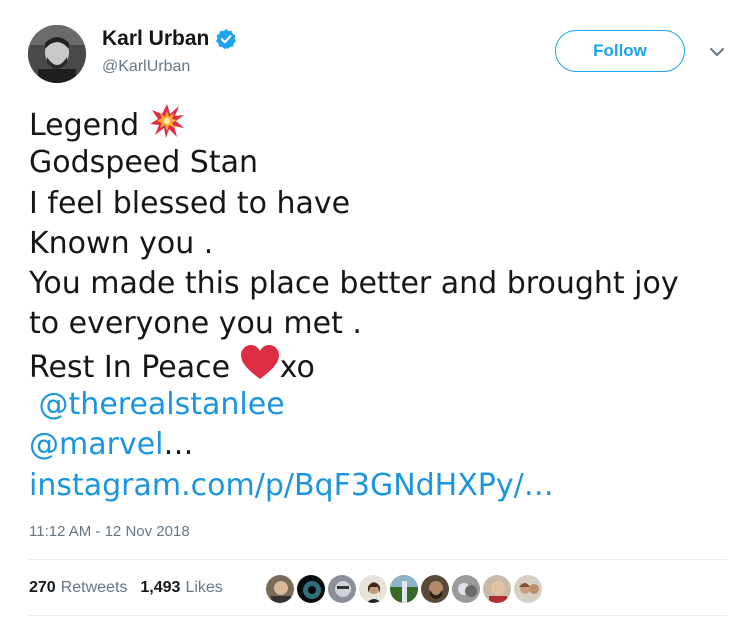 Image resolution: width=756 pixels, height=622 pixels. I want to click on tweet-line: Godspeed Stan, so click(144, 163).